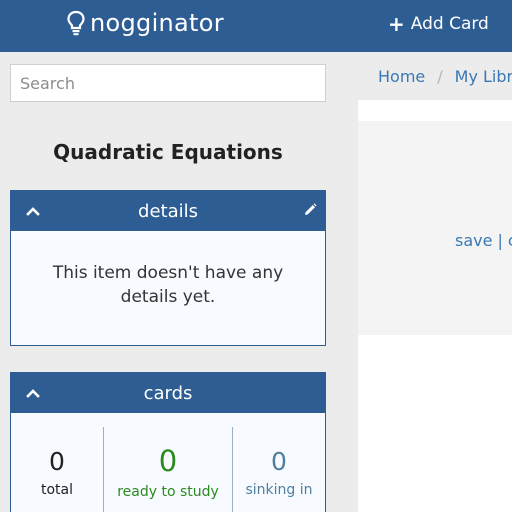 The image size is (512, 512). Describe the element at coordinates (449, 24) in the screenshot. I see `add-card-label: Add Card` at that location.